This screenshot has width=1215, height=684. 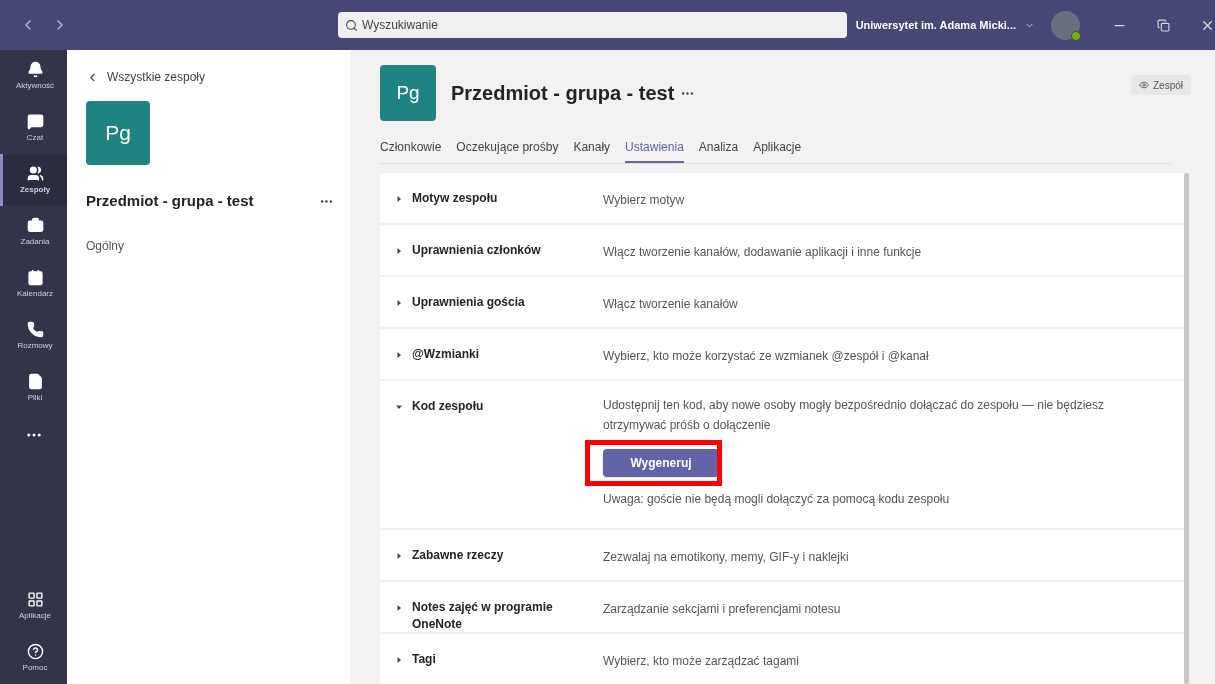 I want to click on rail-item: Zespoły, so click(x=33, y=180).